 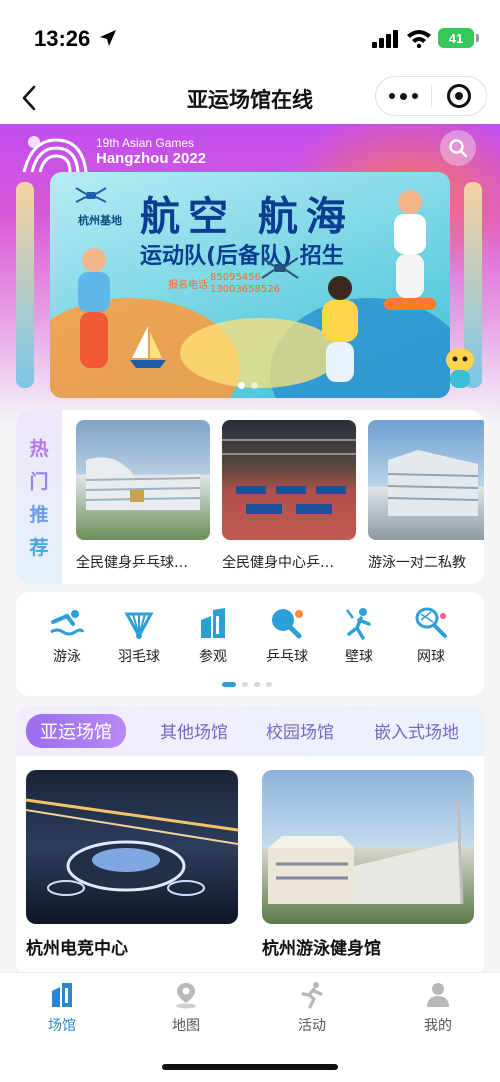 I want to click on category-pagination, so click(x=247, y=684).